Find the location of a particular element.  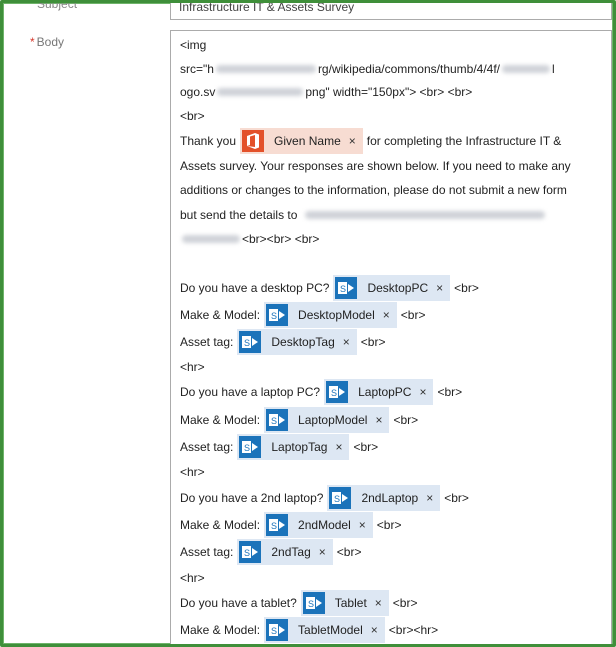

laptoptag-token: S LaptopTag × is located at coordinates (293, 447).